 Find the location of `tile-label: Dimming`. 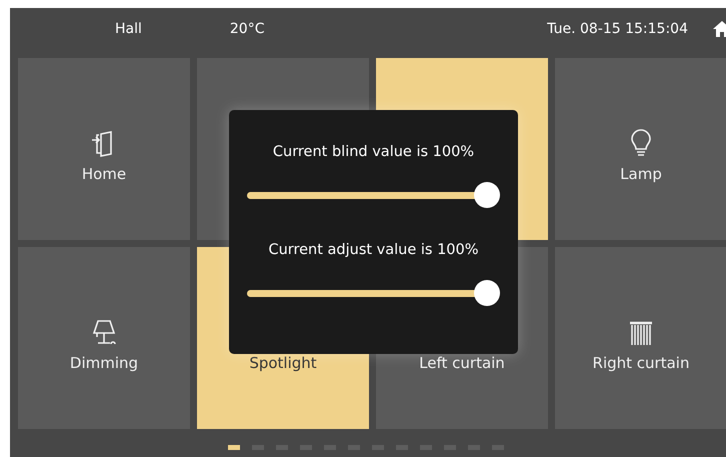

tile-label: Dimming is located at coordinates (104, 363).